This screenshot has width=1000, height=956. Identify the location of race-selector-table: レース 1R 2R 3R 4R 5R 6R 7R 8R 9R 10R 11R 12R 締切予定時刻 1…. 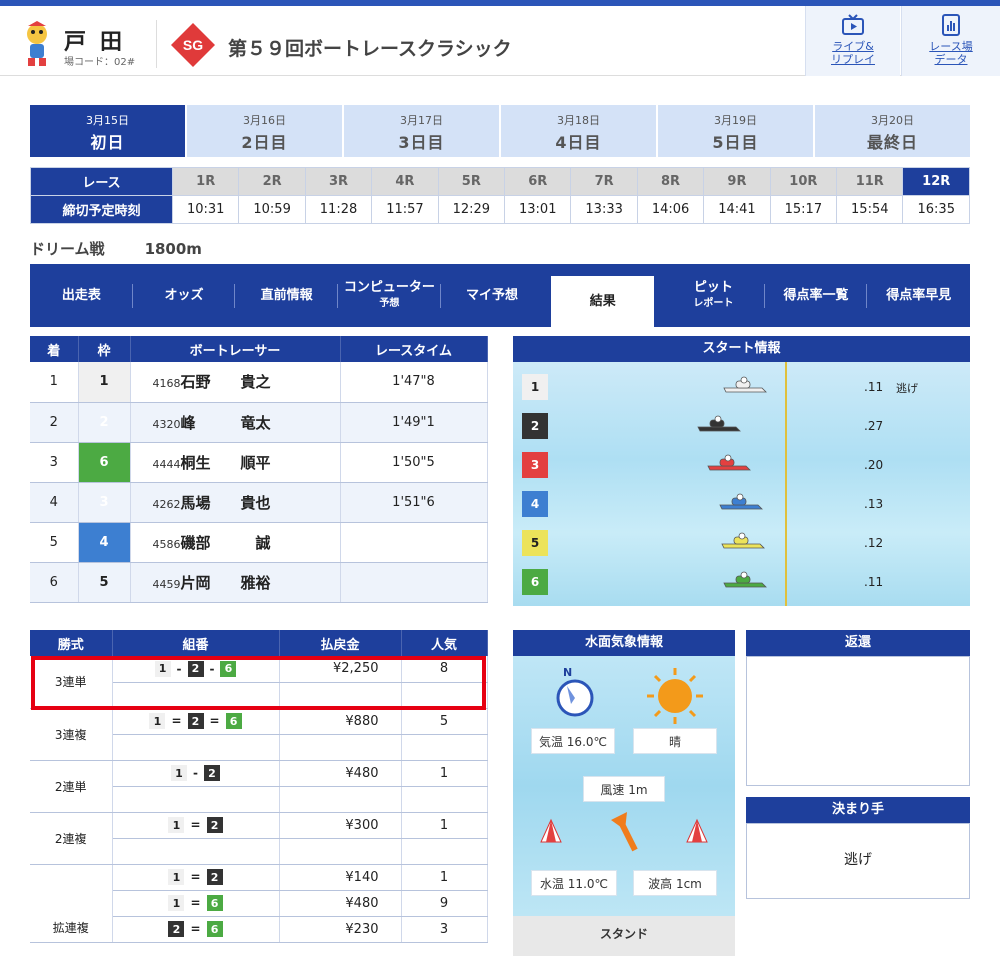
(500, 195).